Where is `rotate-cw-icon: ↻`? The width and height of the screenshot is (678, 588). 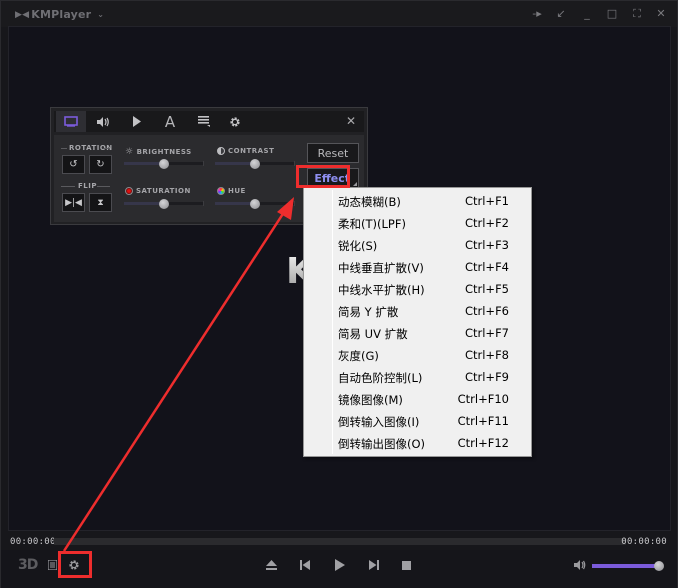
rotate-cw-icon: ↻ is located at coordinates (100, 164).